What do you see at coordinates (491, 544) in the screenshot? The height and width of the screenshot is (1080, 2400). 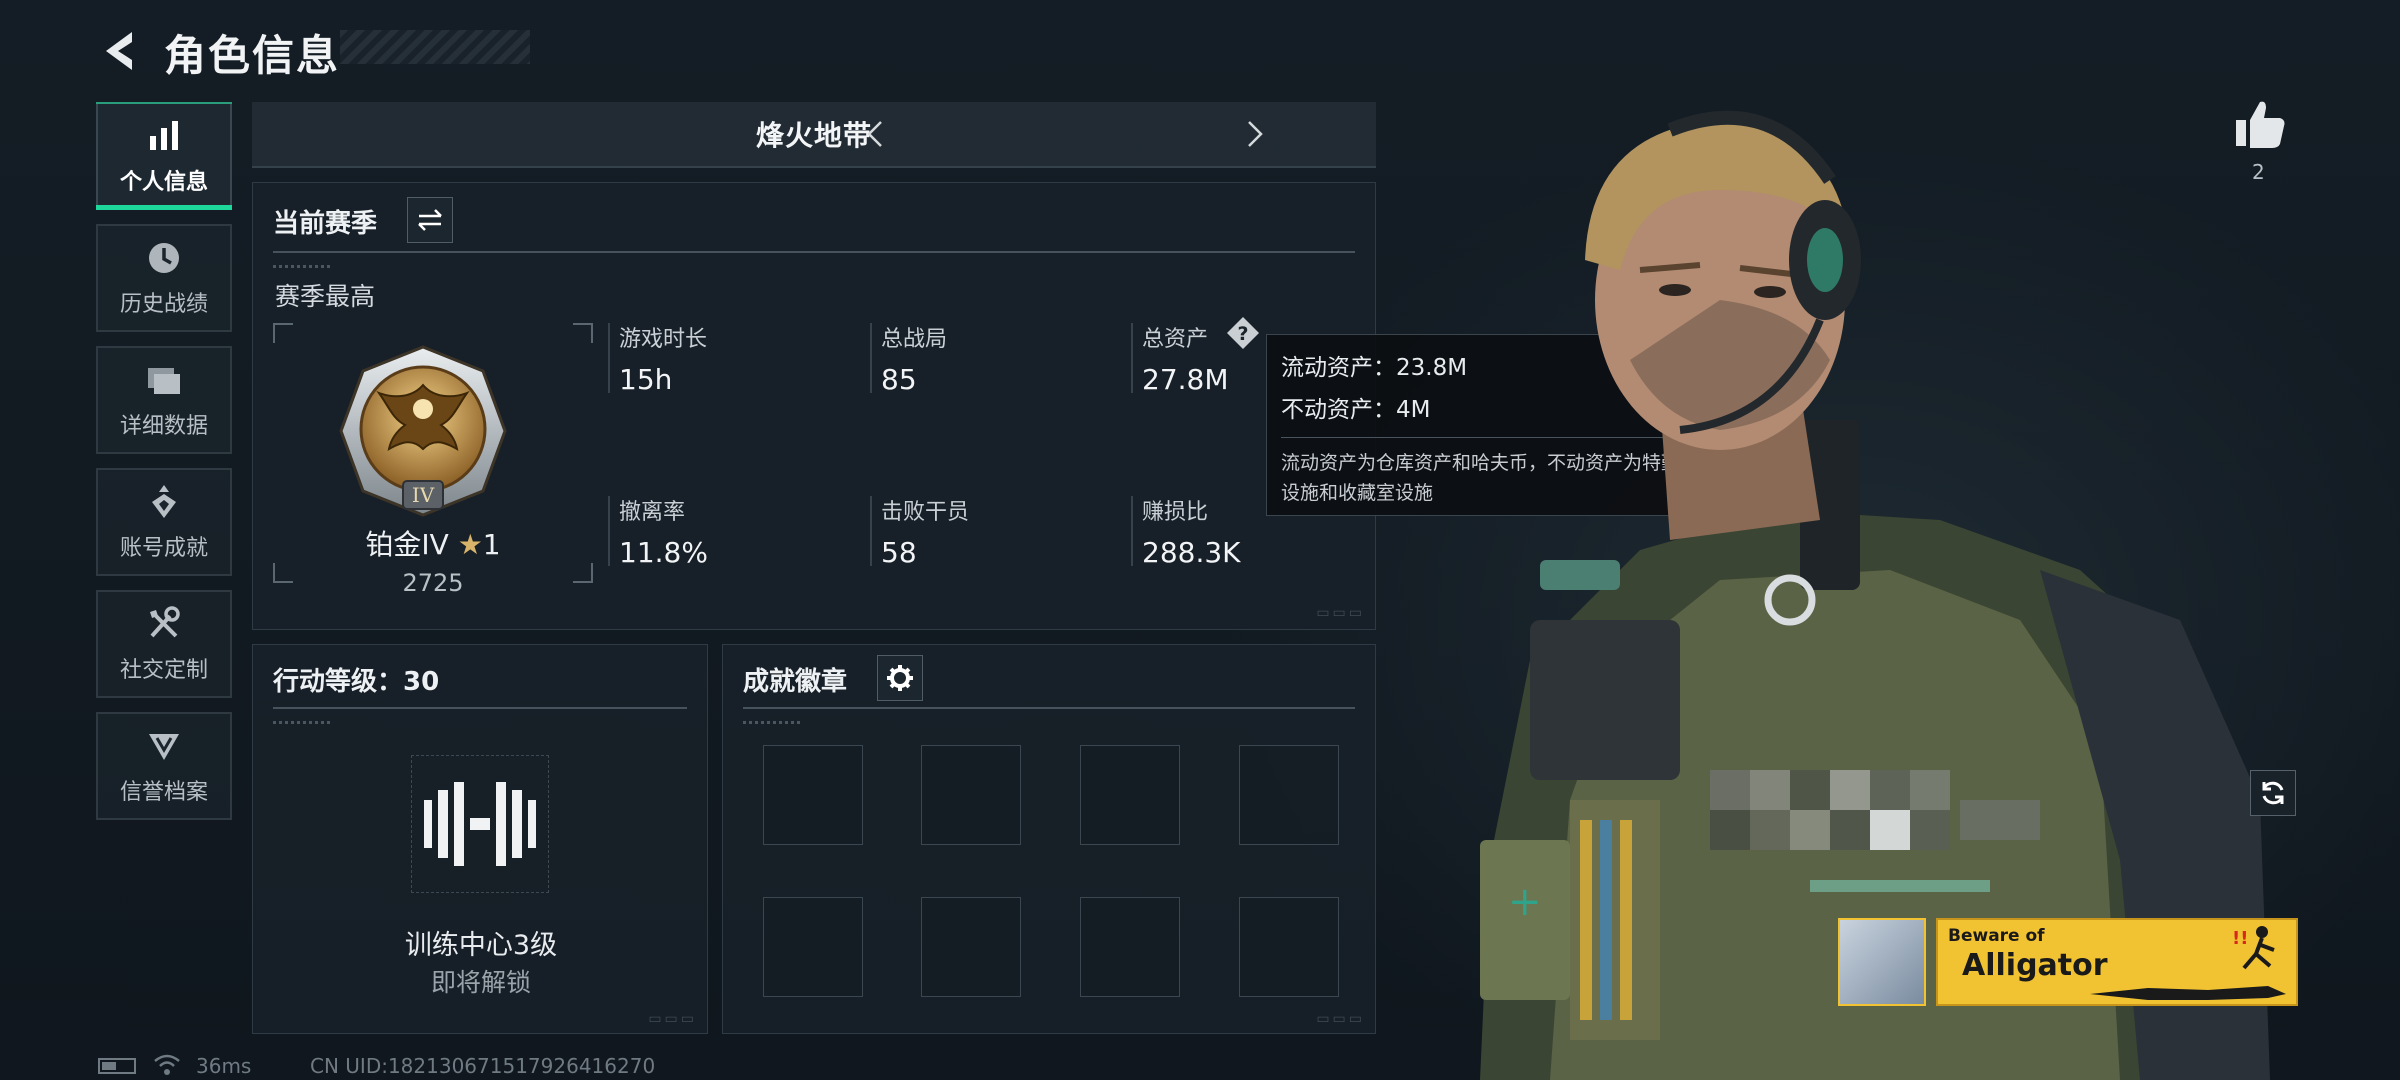 I see `rank-stars: 1` at bounding box center [491, 544].